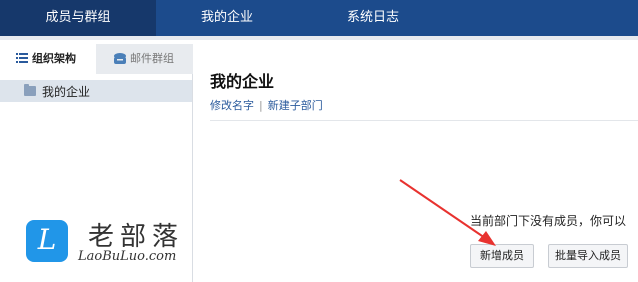 The height and width of the screenshot is (282, 638). I want to click on watermark: L 老部落 LaoBuLuo.com, so click(111, 244).